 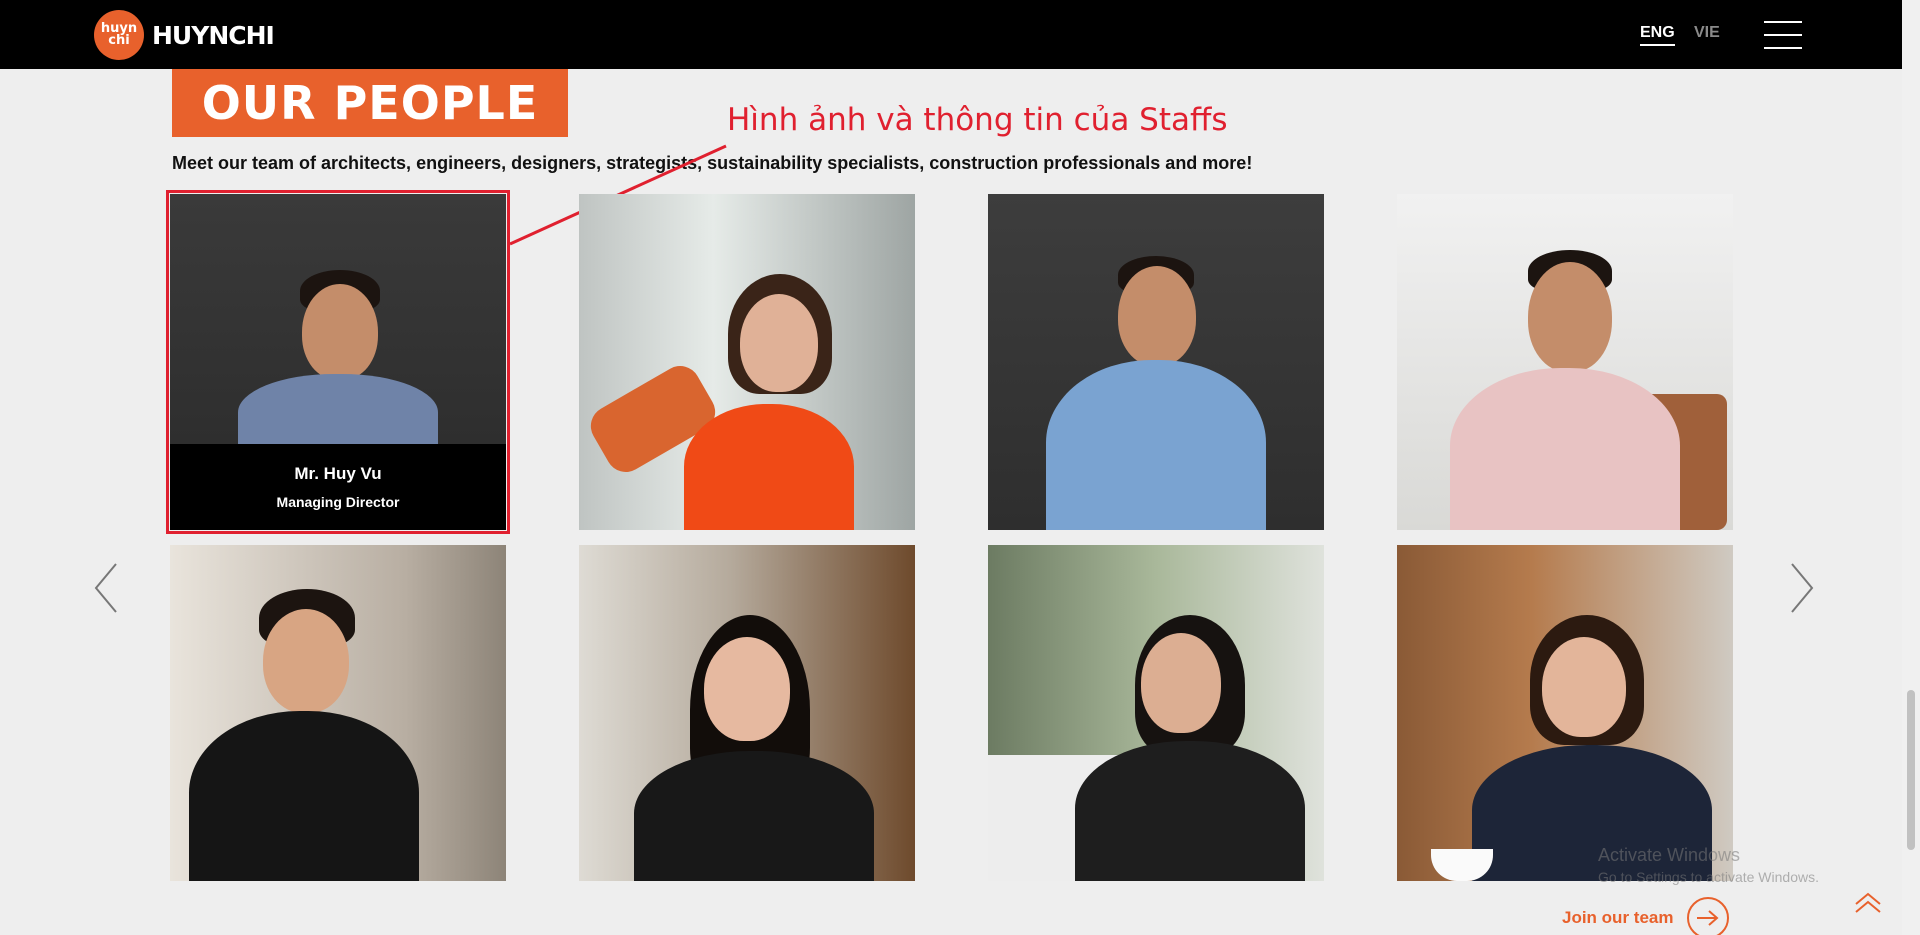 What do you see at coordinates (213, 35) in the screenshot?
I see `logo-text: HUYNCHI` at bounding box center [213, 35].